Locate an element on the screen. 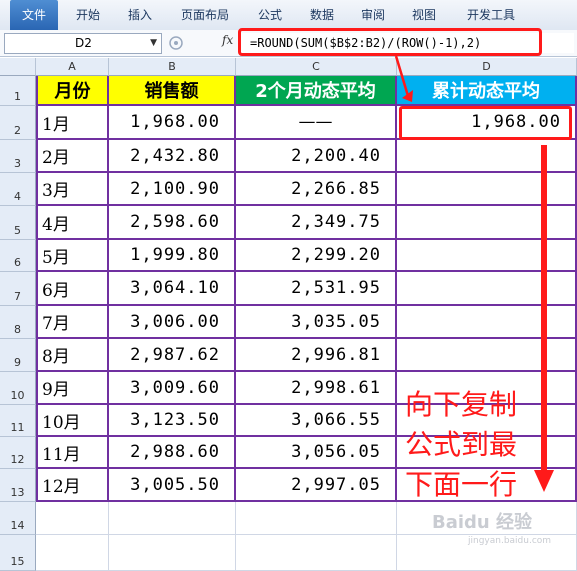  row-header: 4 is located at coordinates (18, 189).